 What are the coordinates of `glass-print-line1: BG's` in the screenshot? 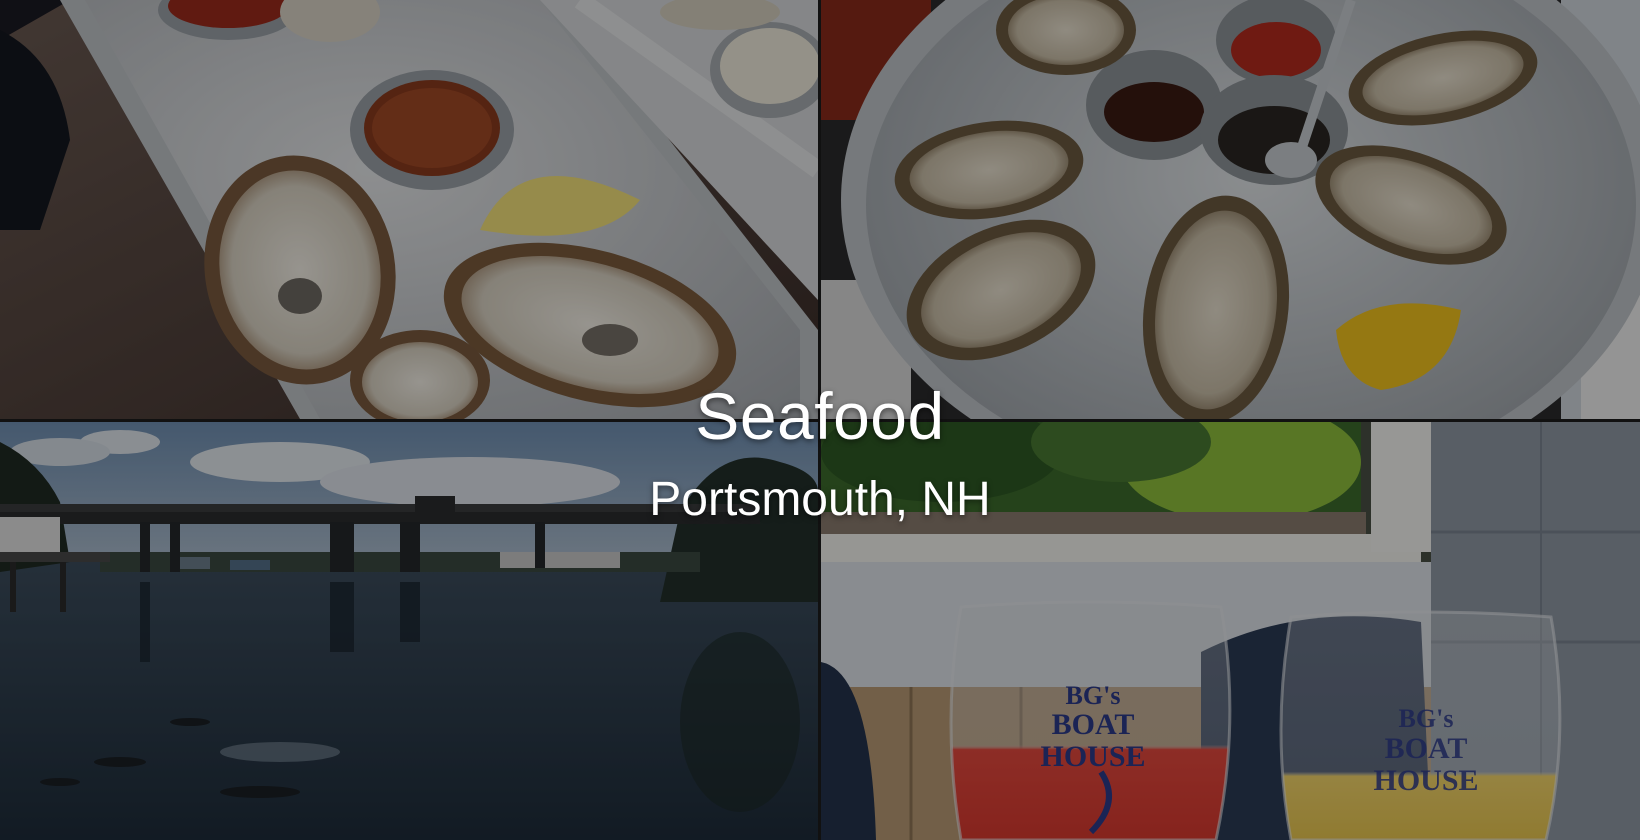 It's located at (1093, 695).